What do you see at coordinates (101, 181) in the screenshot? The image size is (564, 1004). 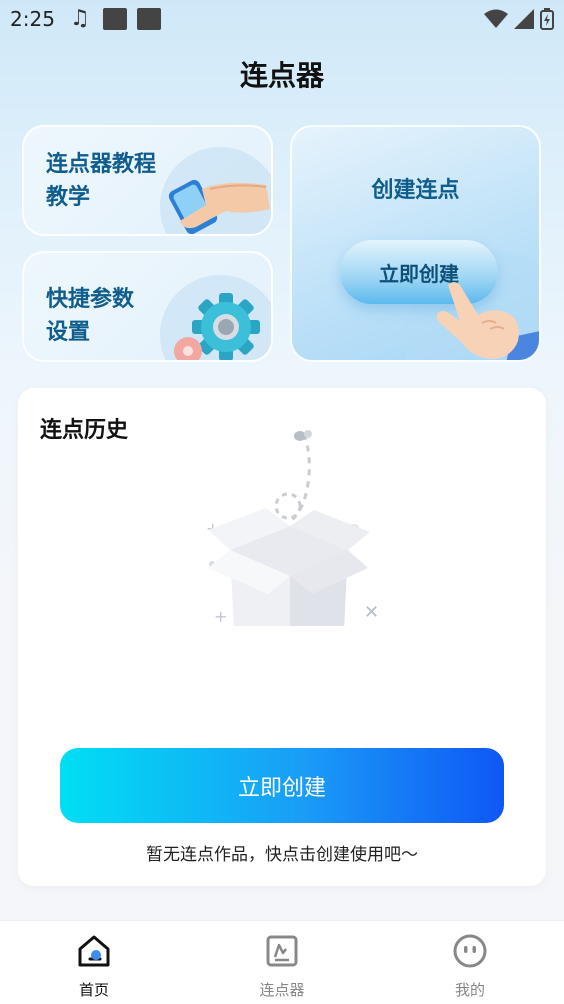 I see `tutorial-card-label: 连点器教程 教学` at bounding box center [101, 181].